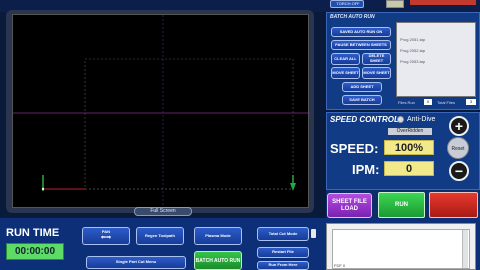  I want to click on minus-icon: −, so click(459, 171).